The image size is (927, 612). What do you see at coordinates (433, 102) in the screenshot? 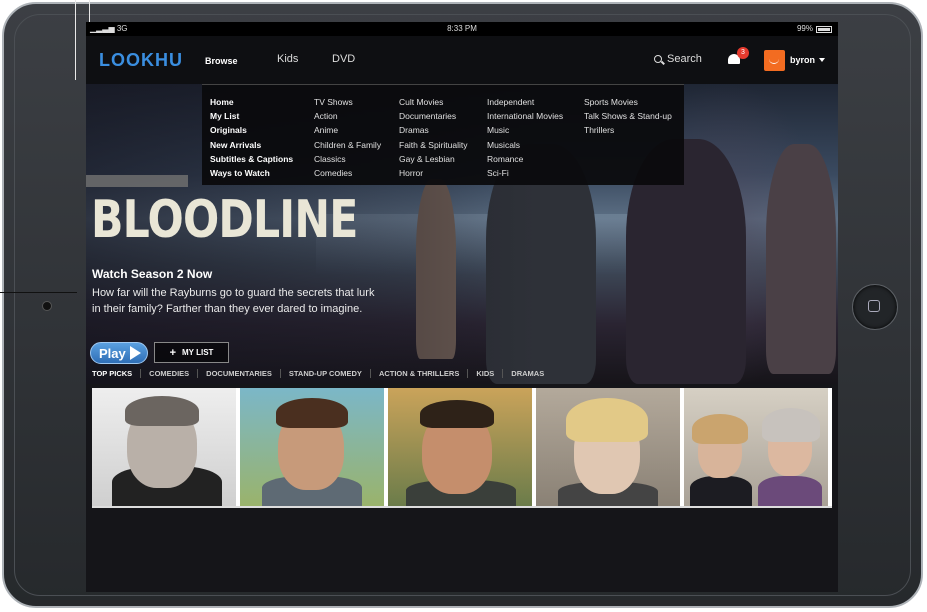
I see `menu-item: Cult Movies` at bounding box center [433, 102].